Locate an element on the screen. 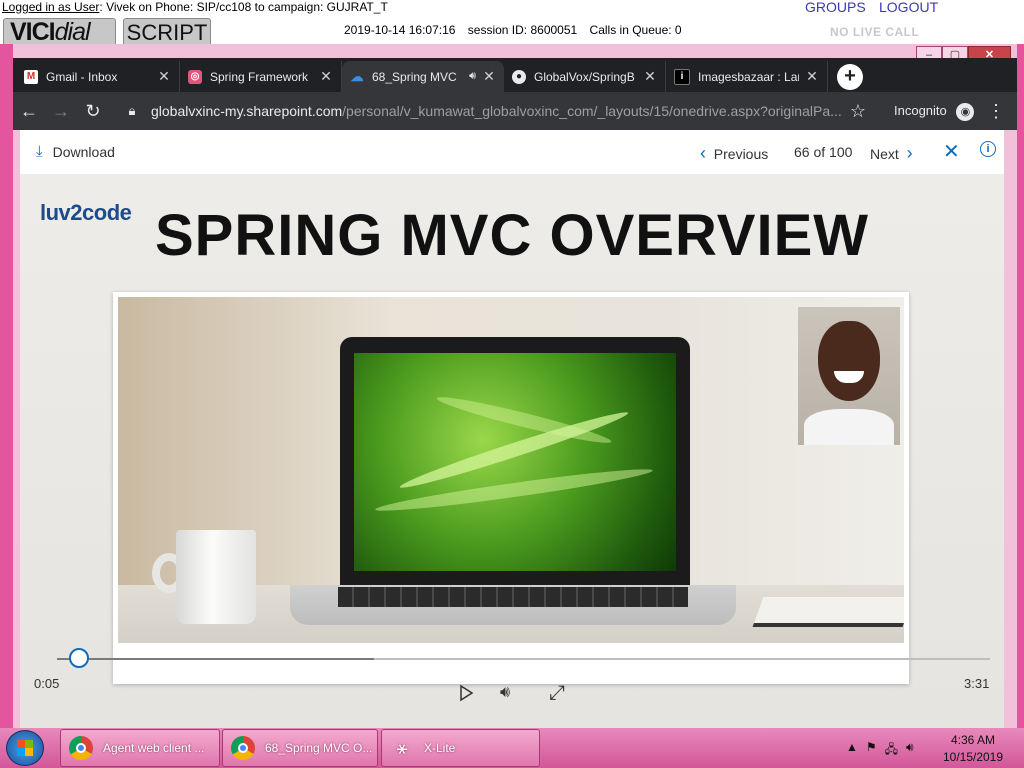 This screenshot has height=768, width=1024. incognito-label: Incognito is located at coordinates (920, 110).